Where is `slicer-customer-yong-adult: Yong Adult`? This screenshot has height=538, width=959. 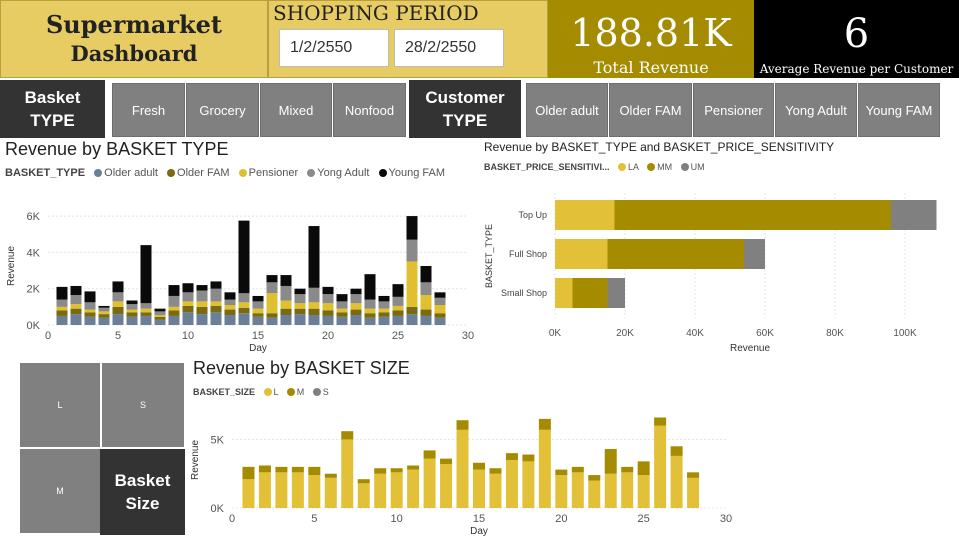
slicer-customer-yong-adult: Yong Adult is located at coordinates (816, 110).